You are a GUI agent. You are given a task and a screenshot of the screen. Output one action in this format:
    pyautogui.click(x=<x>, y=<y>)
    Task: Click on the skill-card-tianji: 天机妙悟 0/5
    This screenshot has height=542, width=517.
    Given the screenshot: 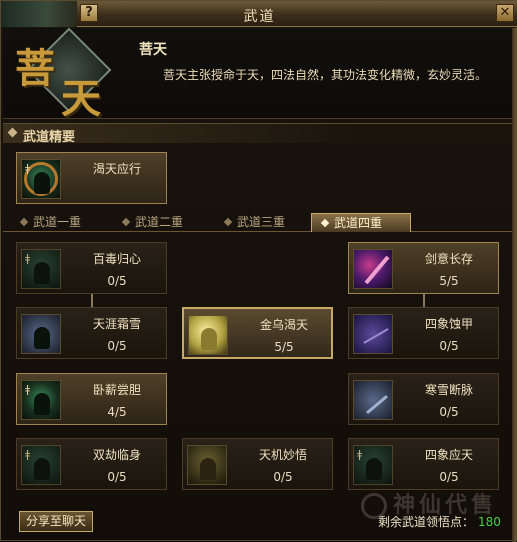 What is the action you would take?
    pyautogui.click(x=257, y=464)
    